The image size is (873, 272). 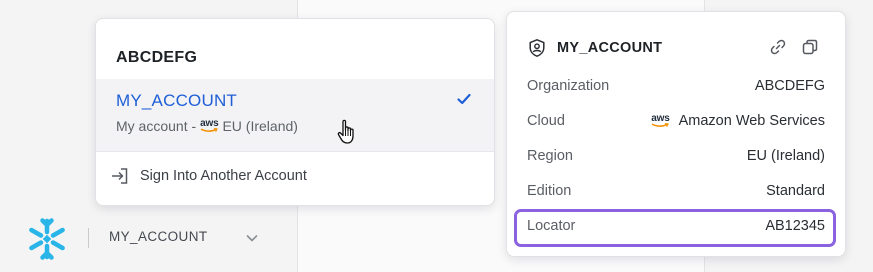 I want to click on info-value: Standard, so click(x=795, y=191).